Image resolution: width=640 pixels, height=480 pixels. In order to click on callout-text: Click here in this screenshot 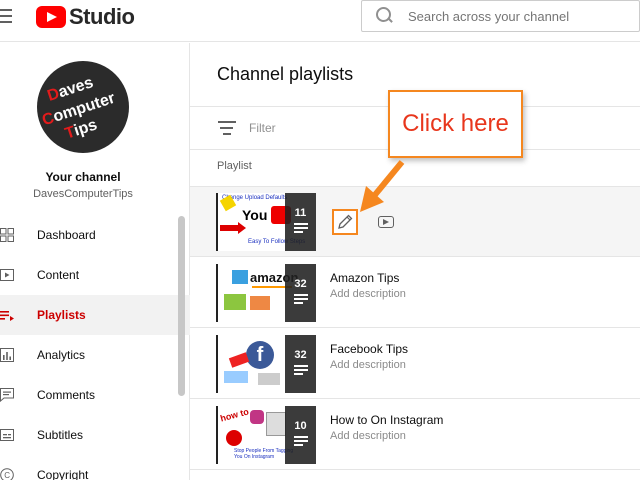, I will do `click(455, 123)`.